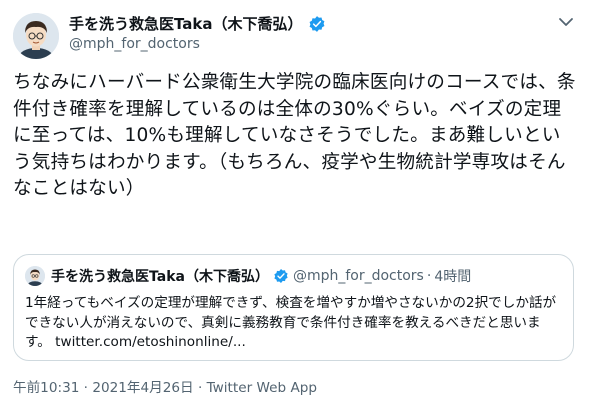 Image resolution: width=589 pixels, height=401 pixels. What do you see at coordinates (566, 22) in the screenshot?
I see `chevron-down-icon` at bounding box center [566, 22].